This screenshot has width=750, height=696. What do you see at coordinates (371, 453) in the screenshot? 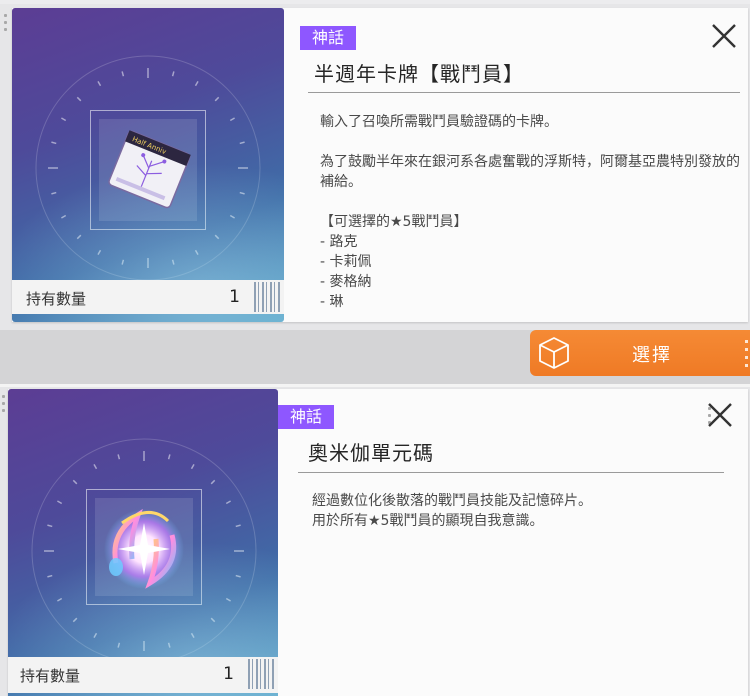
I see `item-title: 奧米伽單元碼` at bounding box center [371, 453].